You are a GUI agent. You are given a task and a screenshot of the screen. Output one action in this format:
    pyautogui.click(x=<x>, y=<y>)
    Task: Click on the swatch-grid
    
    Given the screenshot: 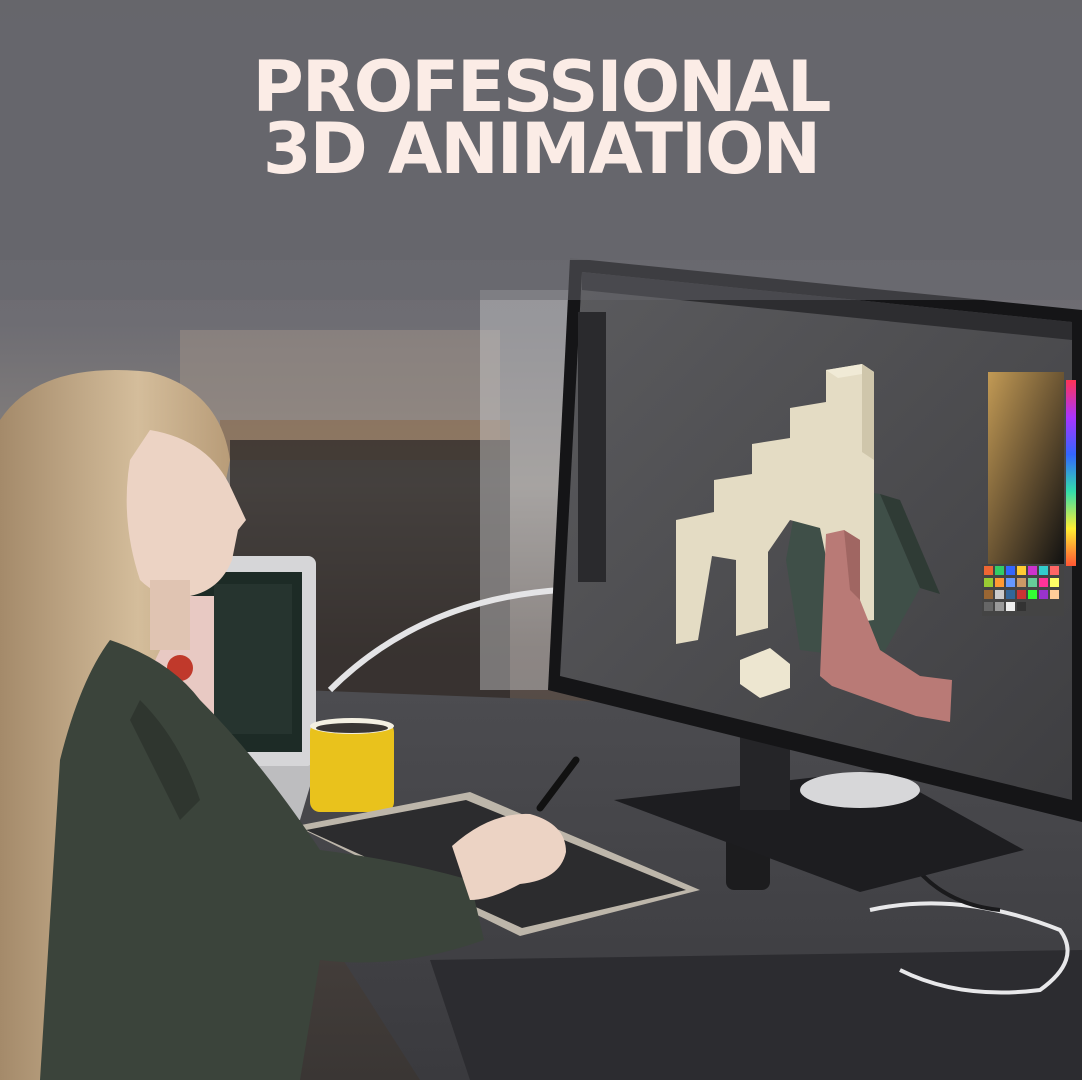 What is the action you would take?
    pyautogui.click(x=1023, y=590)
    